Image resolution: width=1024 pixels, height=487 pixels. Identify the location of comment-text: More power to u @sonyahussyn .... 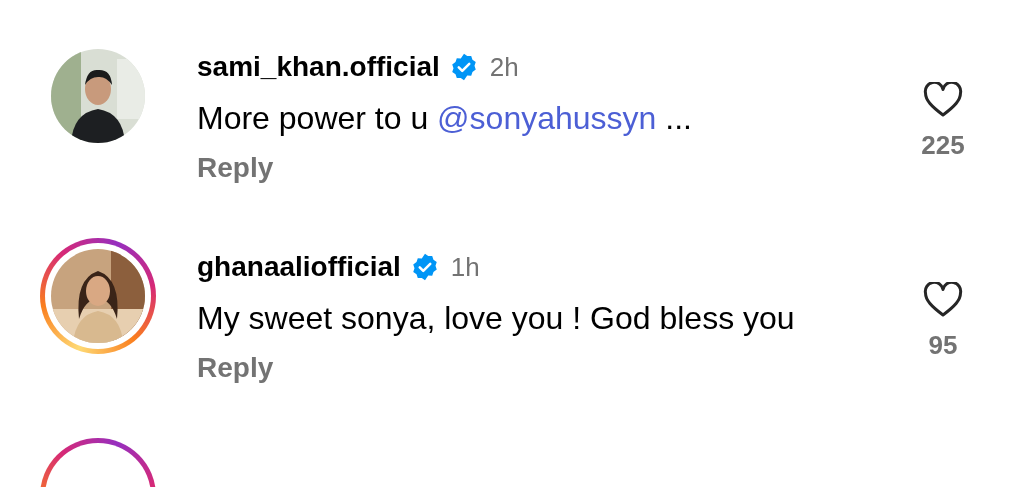
(445, 118).